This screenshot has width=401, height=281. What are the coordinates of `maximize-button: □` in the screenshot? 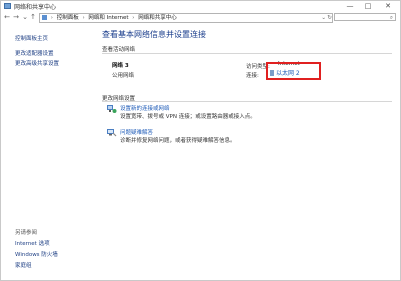 It's located at (368, 6).